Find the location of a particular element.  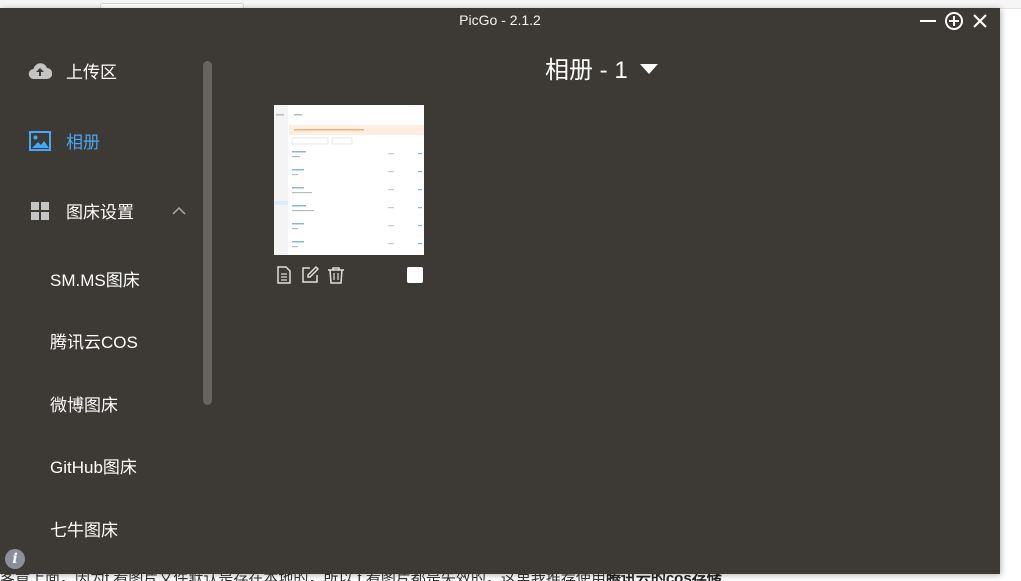

minimize-icon is located at coordinates (928, 21).